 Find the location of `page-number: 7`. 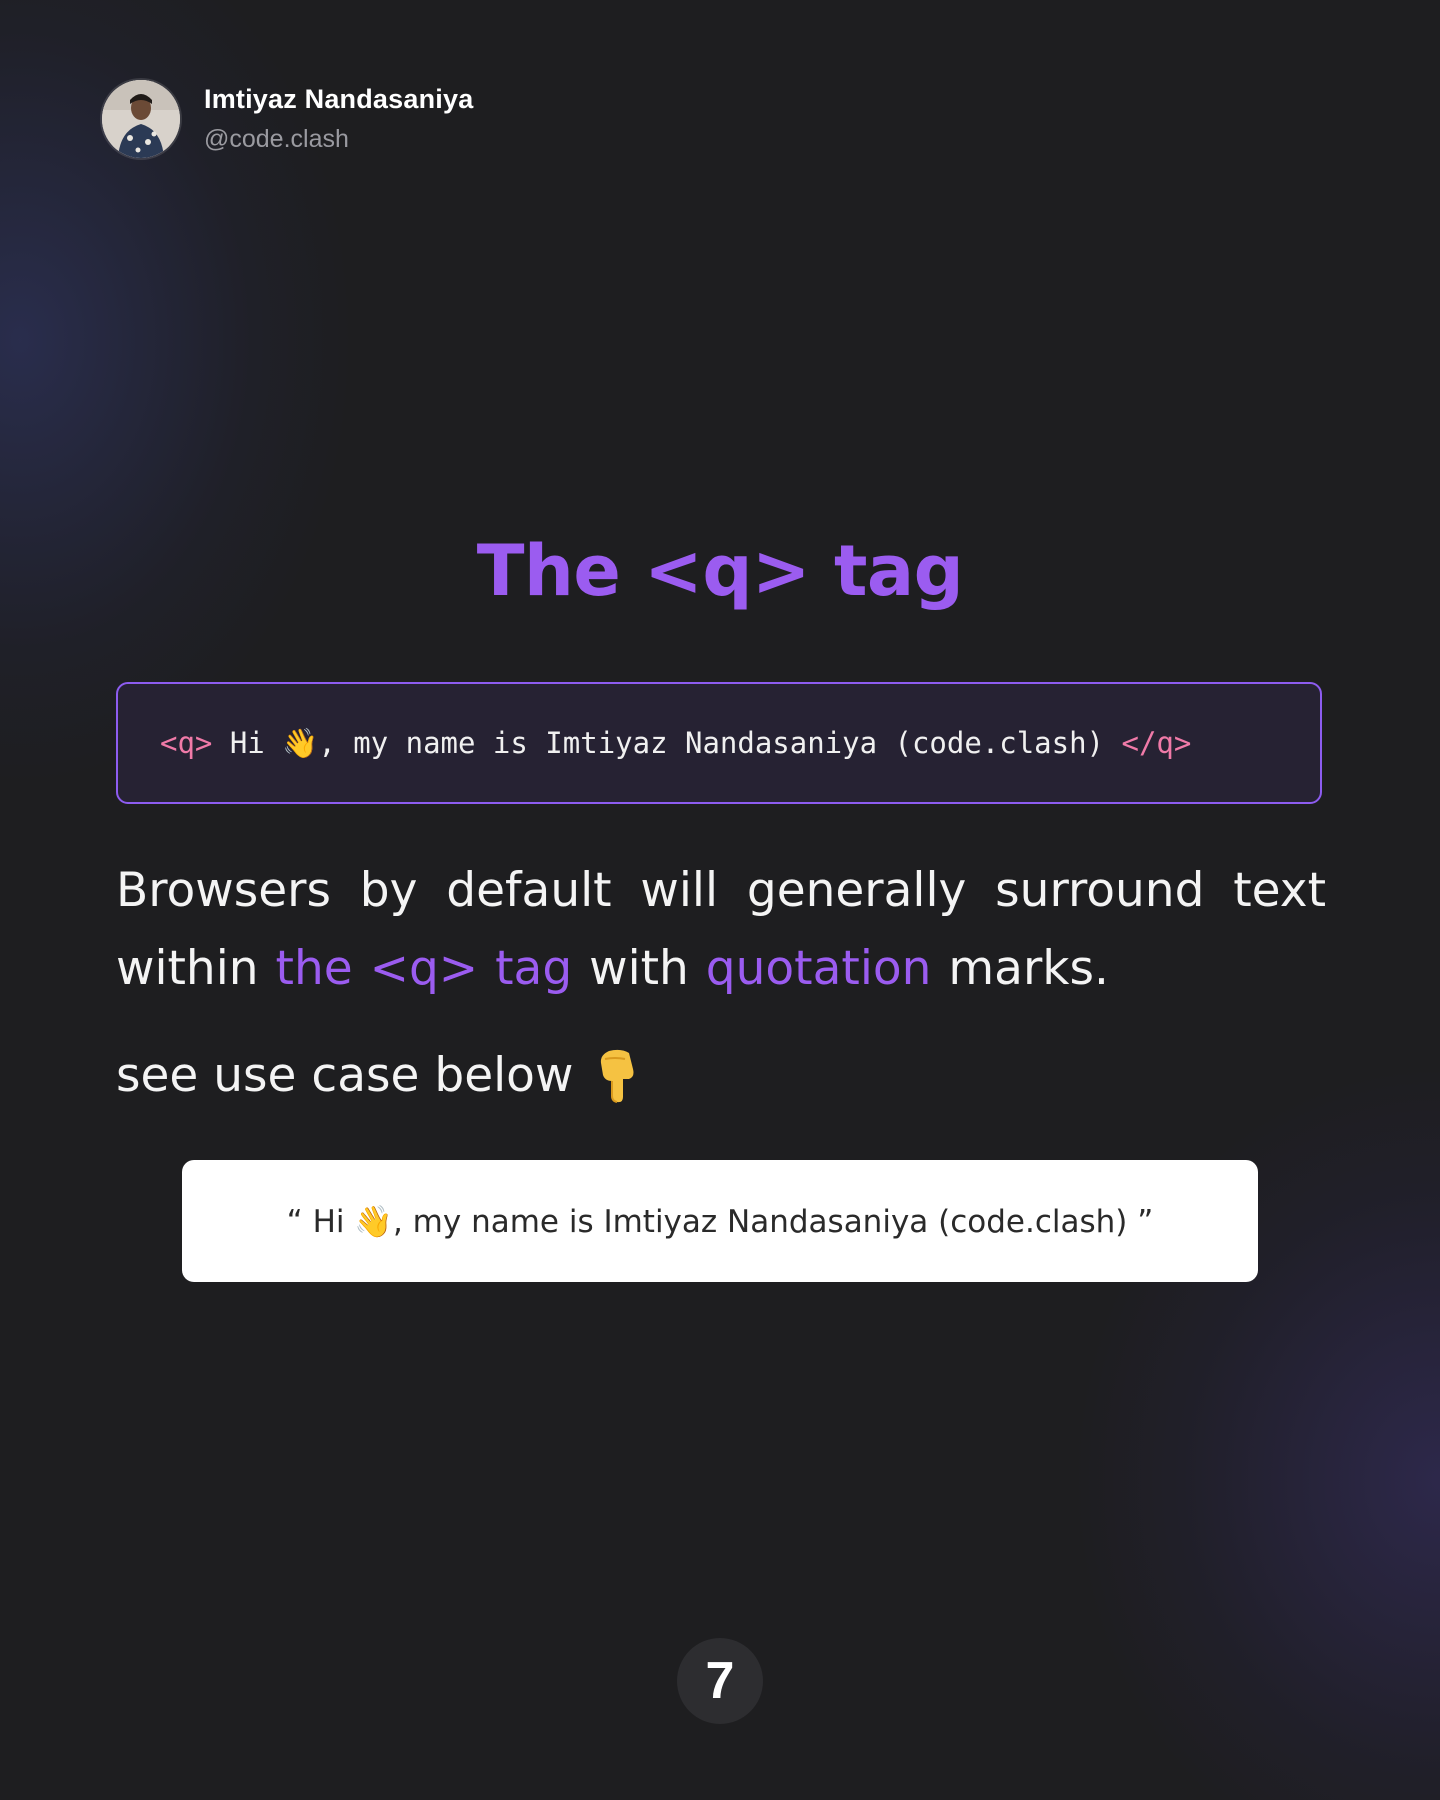

page-number: 7 is located at coordinates (720, 1681).